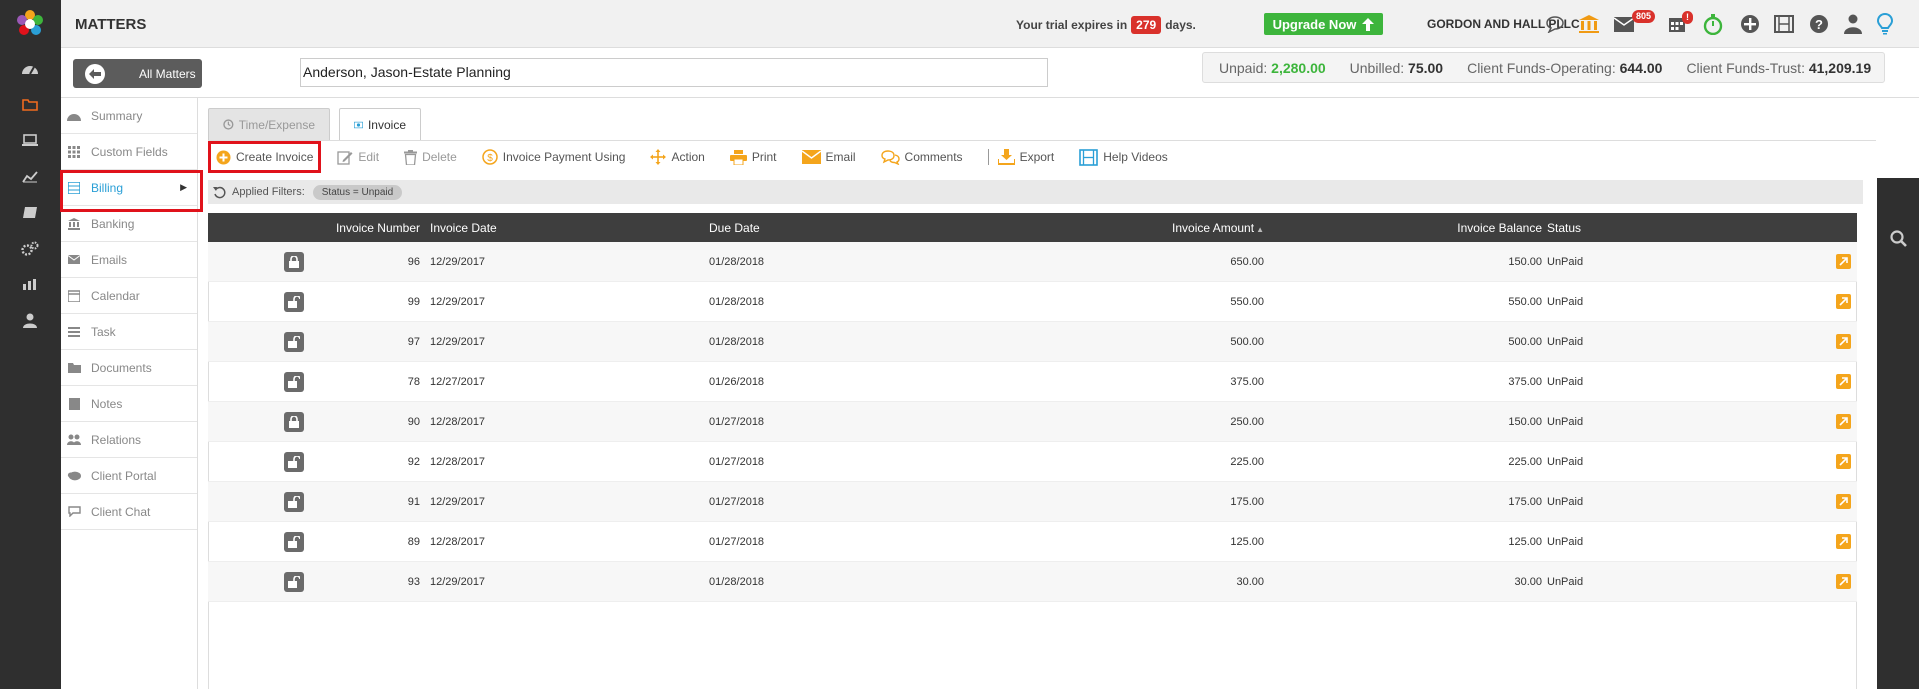 The width and height of the screenshot is (1919, 689). What do you see at coordinates (1525, 541) in the screenshot?
I see `invoice-balance-cell: 125.00` at bounding box center [1525, 541].